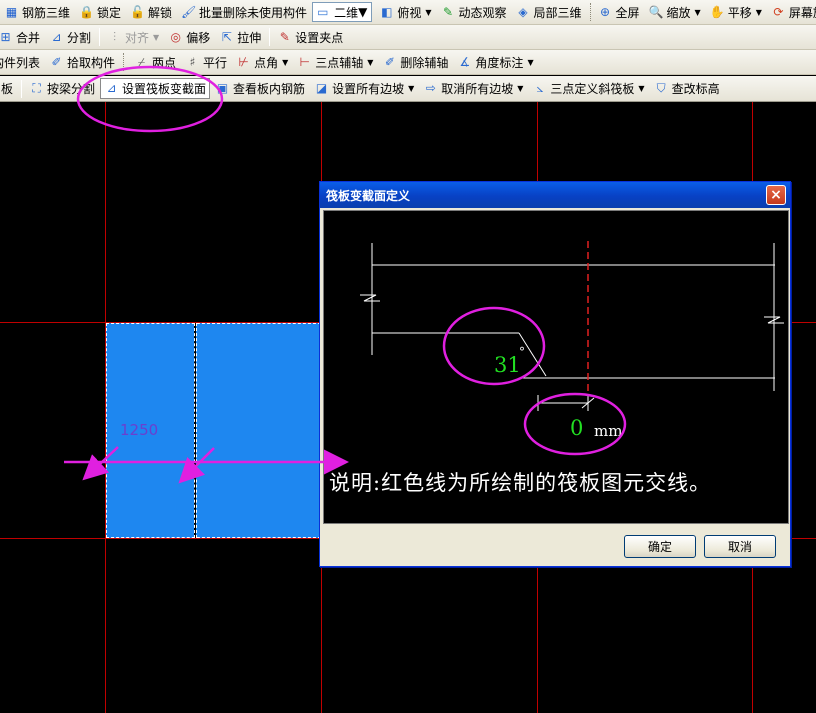 This screenshot has height=713, width=816. Describe the element at coordinates (520, 483) in the screenshot. I see `dialog-note: 说明:红色线为所绘制的筏板图元交线。` at that location.